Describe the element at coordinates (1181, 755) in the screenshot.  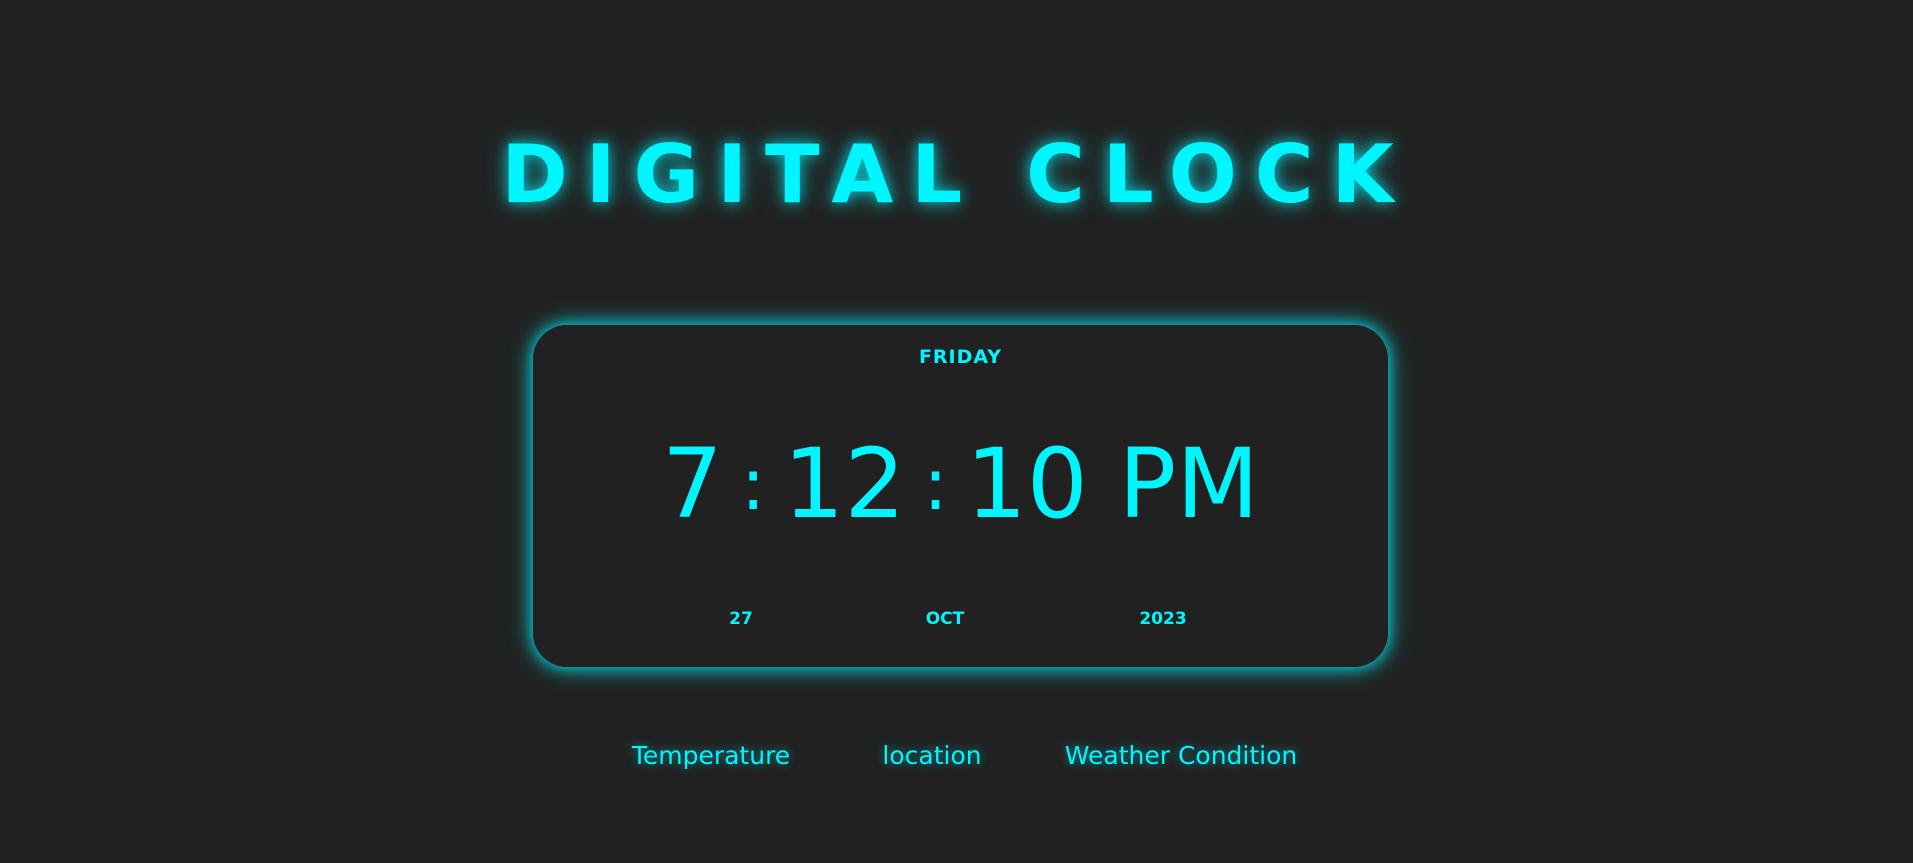
I see `weather-condition-label: Weather Condition` at that location.